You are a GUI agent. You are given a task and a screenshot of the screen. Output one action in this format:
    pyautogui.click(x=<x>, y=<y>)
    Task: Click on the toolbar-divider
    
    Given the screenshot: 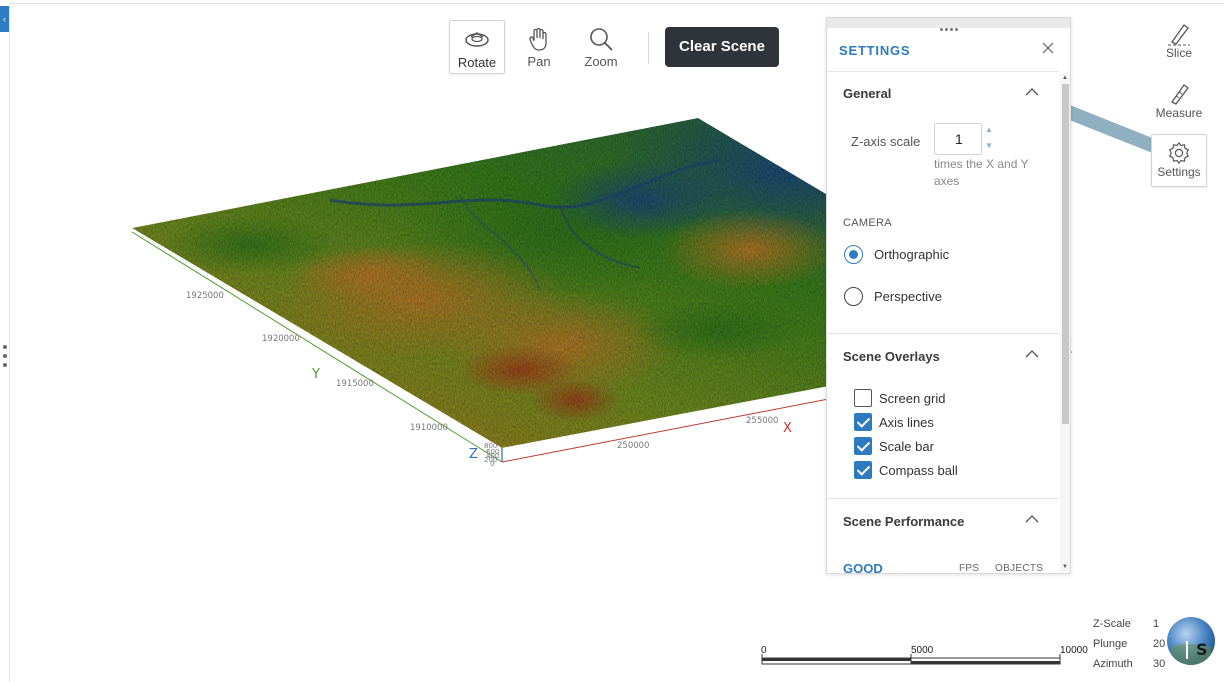 What is the action you would take?
    pyautogui.click(x=648, y=48)
    